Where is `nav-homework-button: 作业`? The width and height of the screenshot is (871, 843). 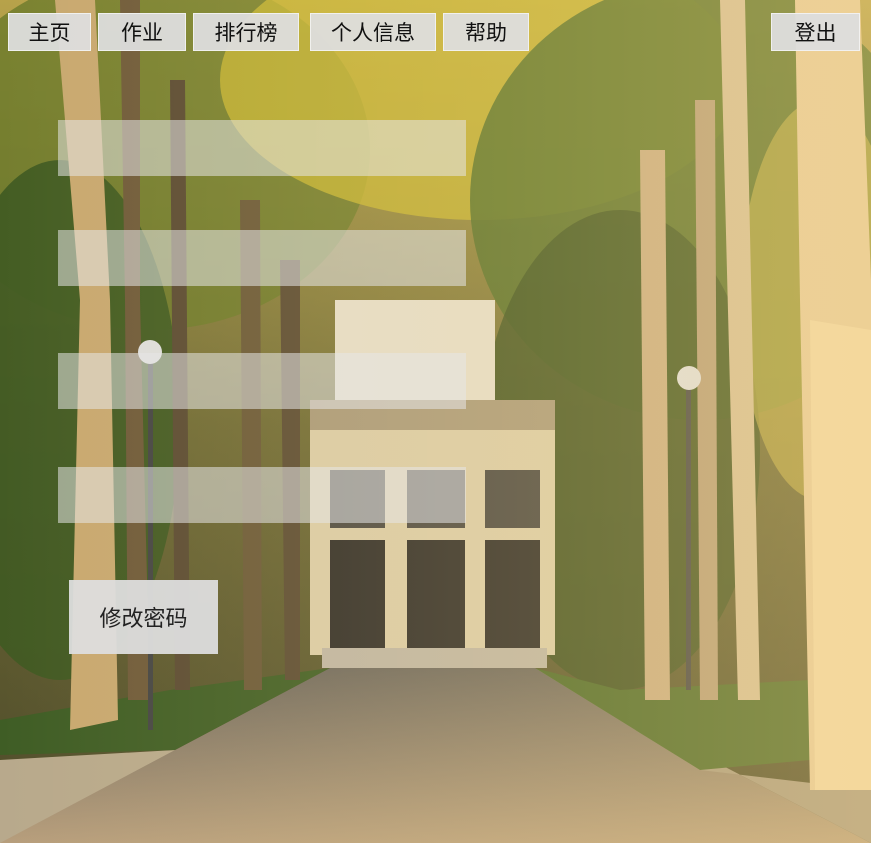
nav-homework-button: 作业 is located at coordinates (142, 32).